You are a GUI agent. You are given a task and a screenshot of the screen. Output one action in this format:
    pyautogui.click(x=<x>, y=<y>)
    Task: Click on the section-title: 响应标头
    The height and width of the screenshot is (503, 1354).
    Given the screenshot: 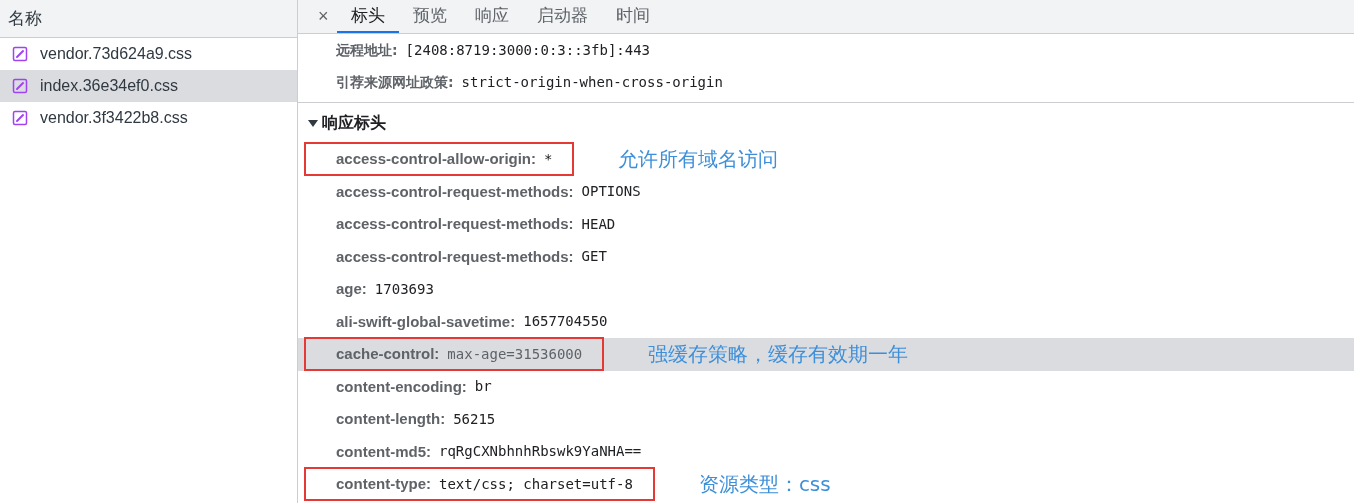 What is the action you would take?
    pyautogui.click(x=354, y=123)
    